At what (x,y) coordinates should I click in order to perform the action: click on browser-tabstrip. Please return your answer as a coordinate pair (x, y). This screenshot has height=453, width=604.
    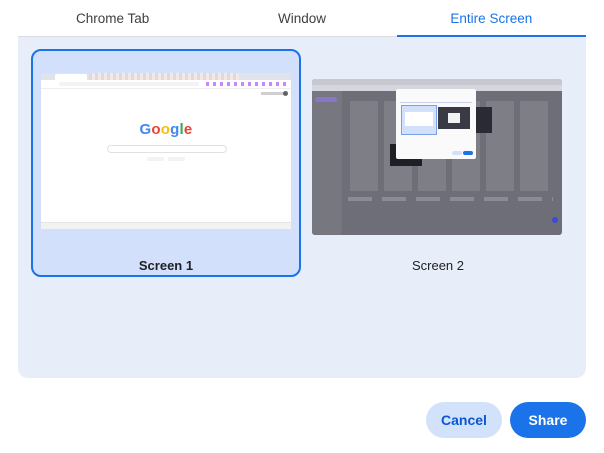
    Looking at the image, I should click on (166, 76).